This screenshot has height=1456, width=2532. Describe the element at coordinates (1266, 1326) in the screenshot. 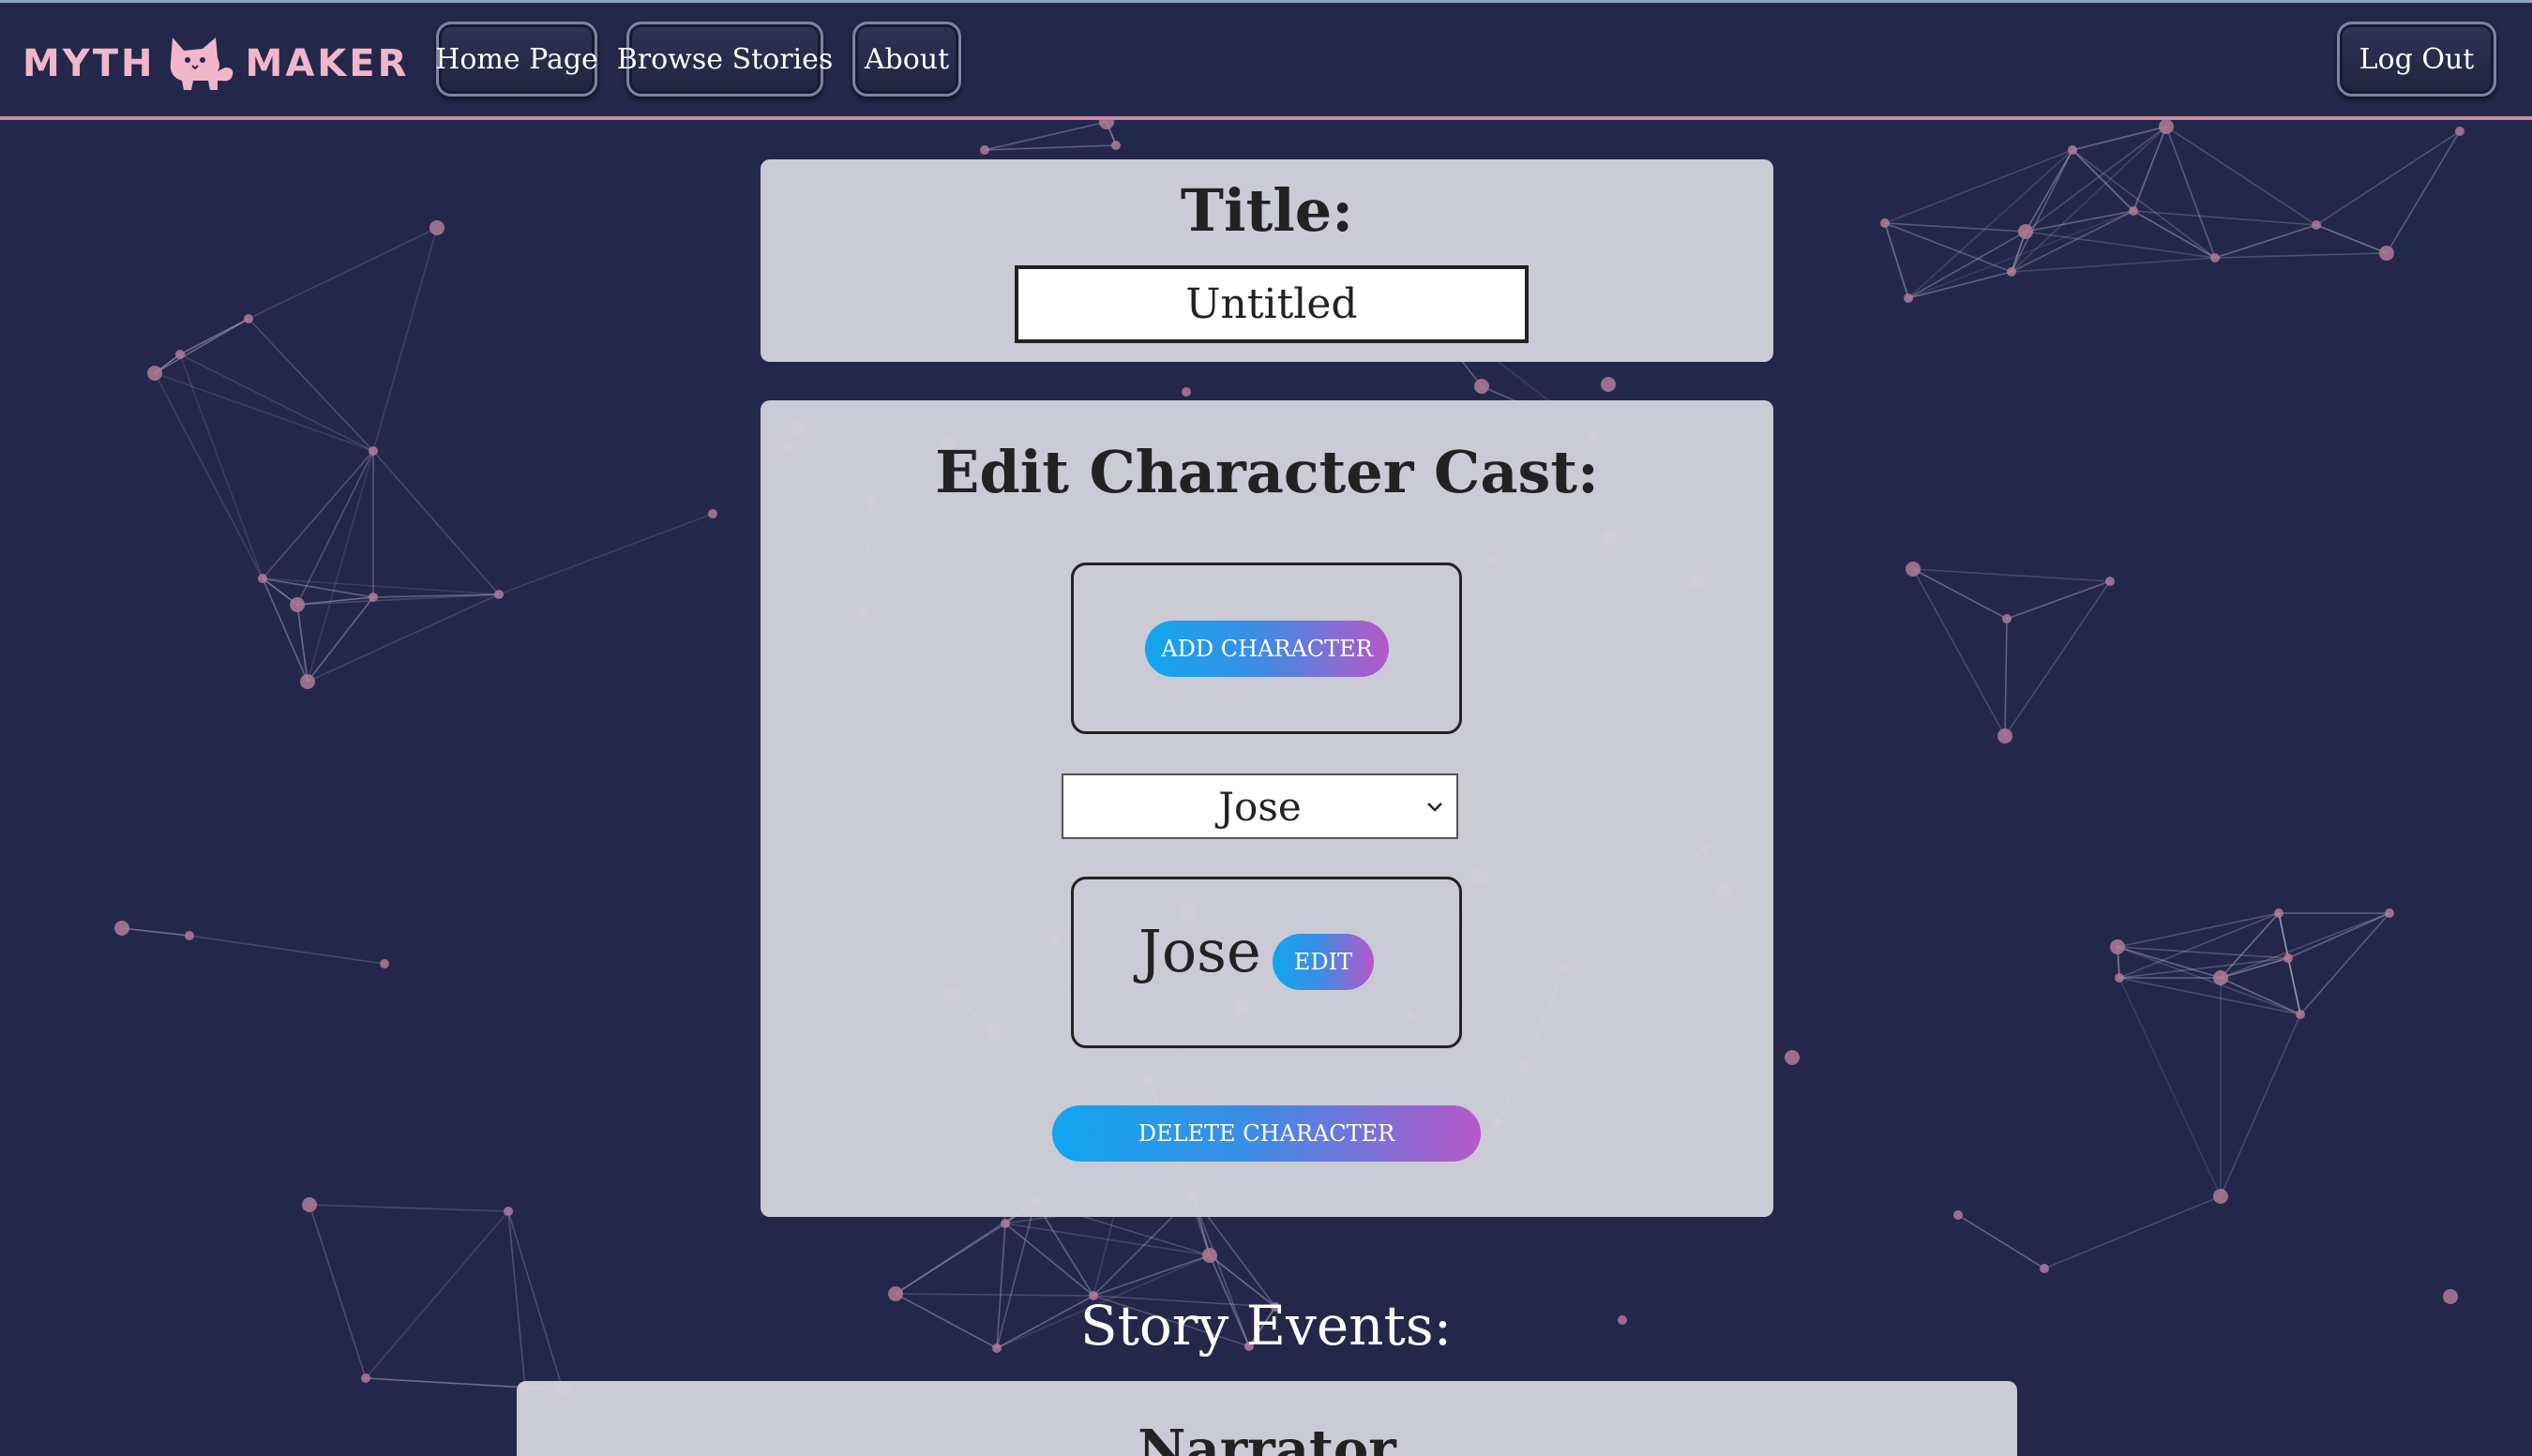

I see `story-events-heading: Story Events:` at that location.